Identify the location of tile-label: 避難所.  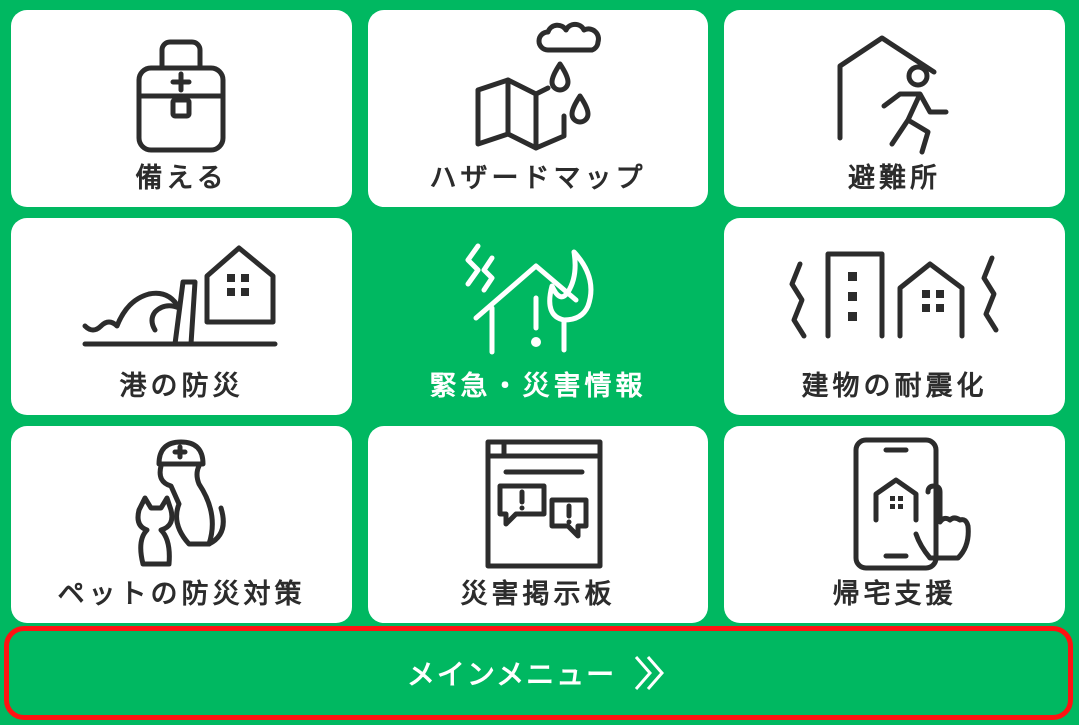
(894, 178).